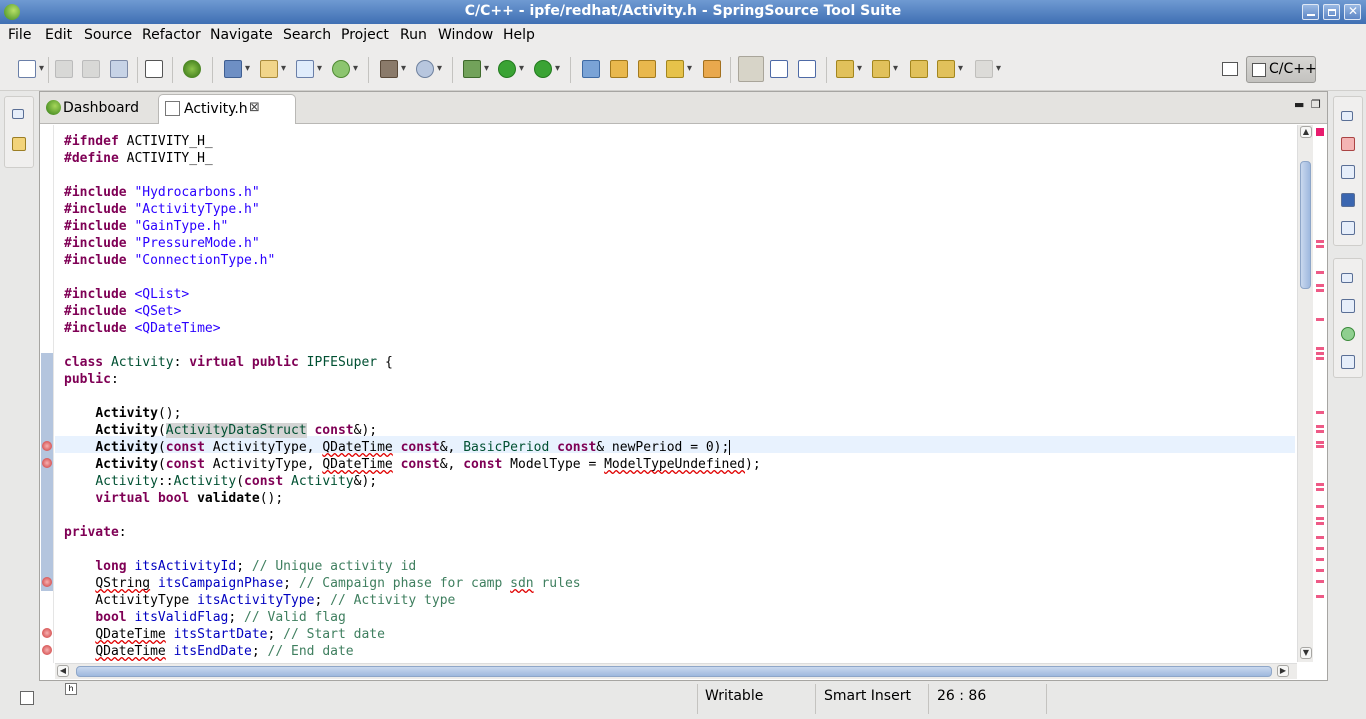  What do you see at coordinates (1299, 104) in the screenshot?
I see `minimize-editor-icon: ▬` at bounding box center [1299, 104].